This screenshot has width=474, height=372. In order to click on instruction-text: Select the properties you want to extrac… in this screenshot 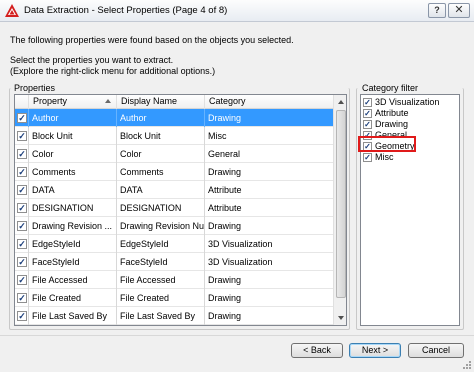, I will do `click(92, 60)`.